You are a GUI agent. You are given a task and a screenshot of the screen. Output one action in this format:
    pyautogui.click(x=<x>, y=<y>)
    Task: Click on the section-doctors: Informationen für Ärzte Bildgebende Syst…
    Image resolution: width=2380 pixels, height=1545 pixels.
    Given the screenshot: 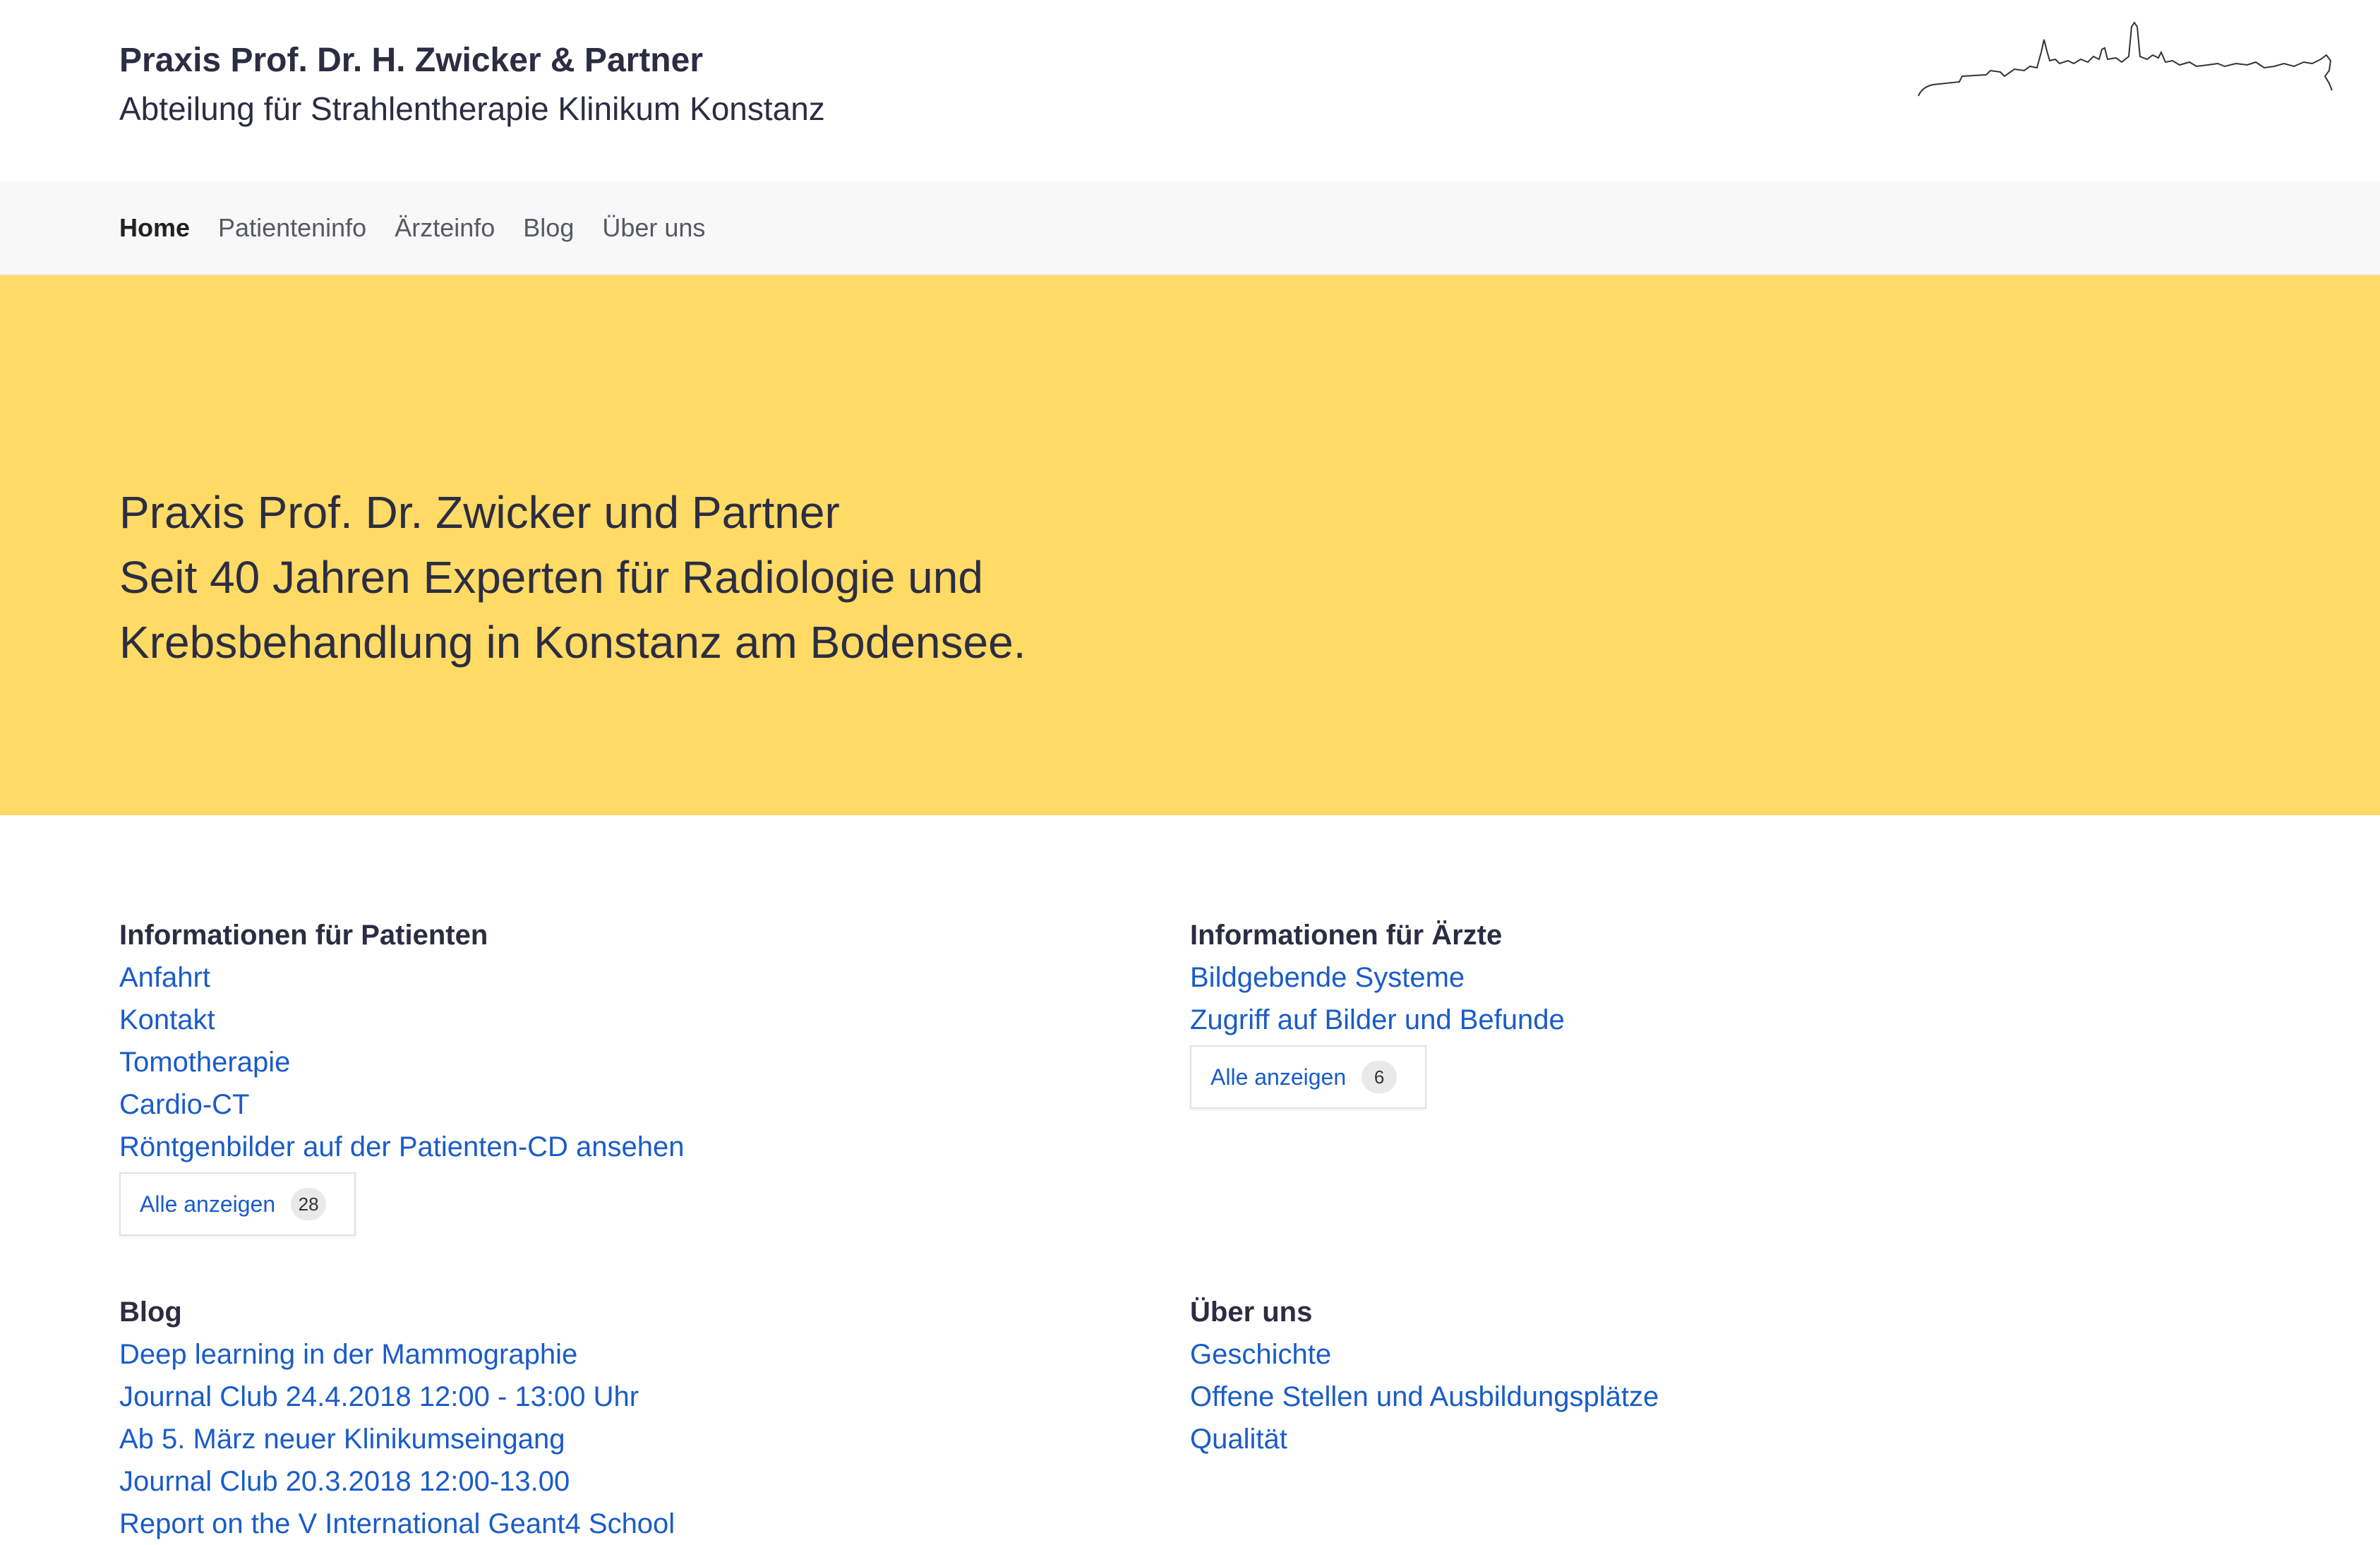 What is the action you would take?
    pyautogui.click(x=1649, y=1011)
    